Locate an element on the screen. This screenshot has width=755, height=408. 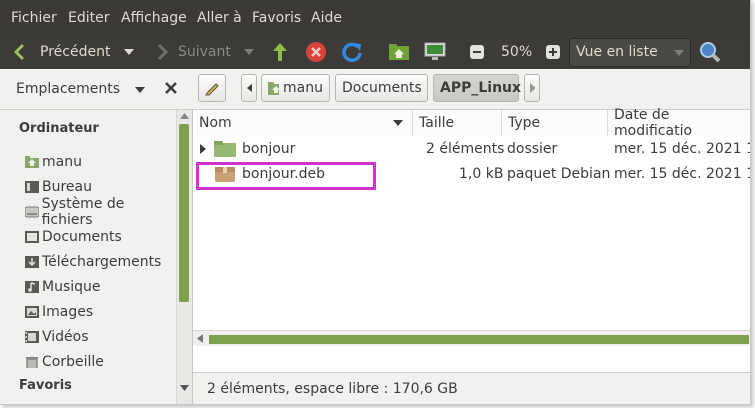
status-text: 2 éléments, espace libre : 170,6 GB is located at coordinates (332, 389).